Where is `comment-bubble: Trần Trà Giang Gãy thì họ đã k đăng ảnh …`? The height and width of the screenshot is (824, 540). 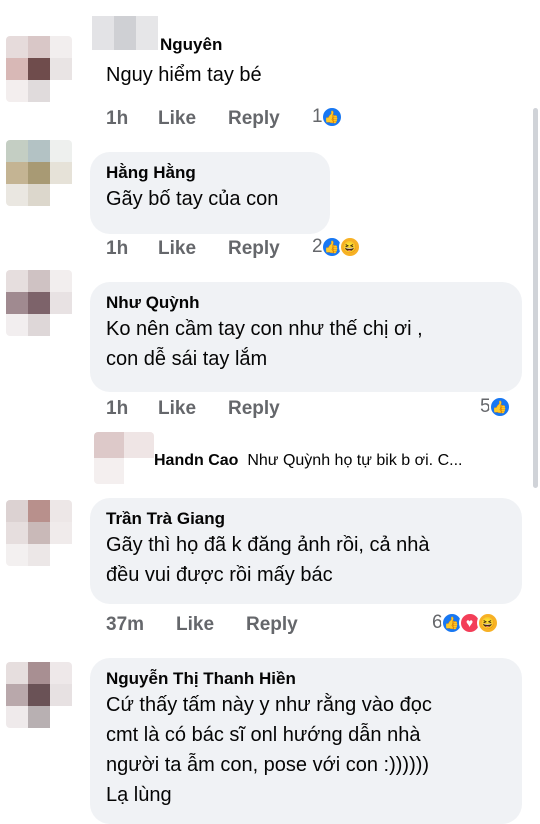 comment-bubble: Trần Trà Giang Gãy thì họ đã k đăng ảnh … is located at coordinates (306, 551).